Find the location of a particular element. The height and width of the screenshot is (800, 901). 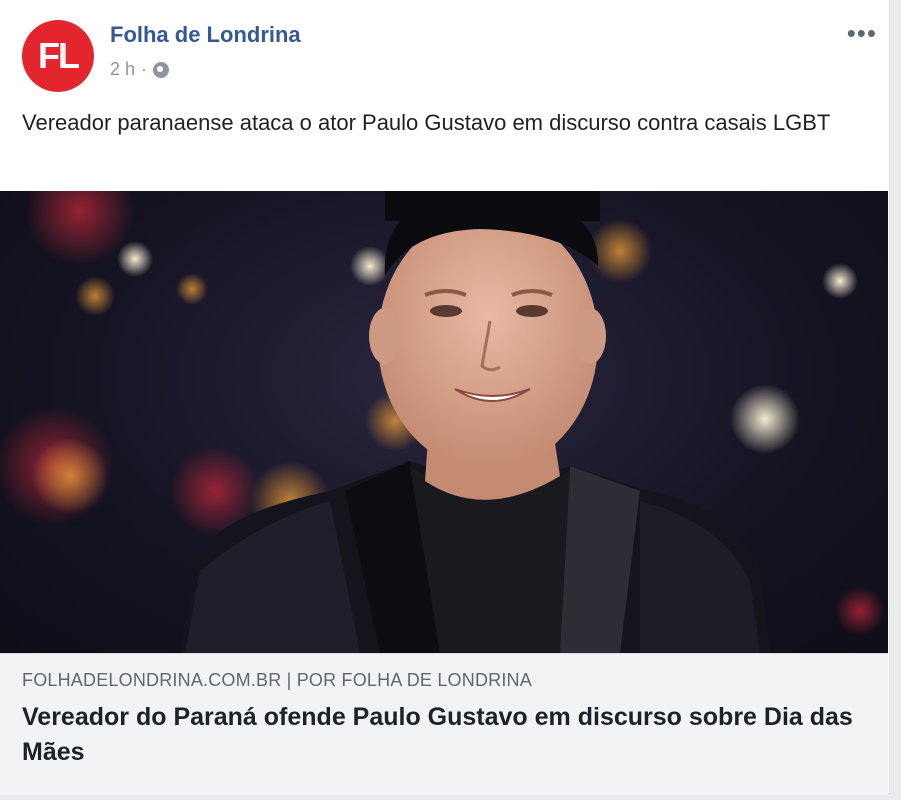

post-meta: 2 h · is located at coordinates (140, 69).